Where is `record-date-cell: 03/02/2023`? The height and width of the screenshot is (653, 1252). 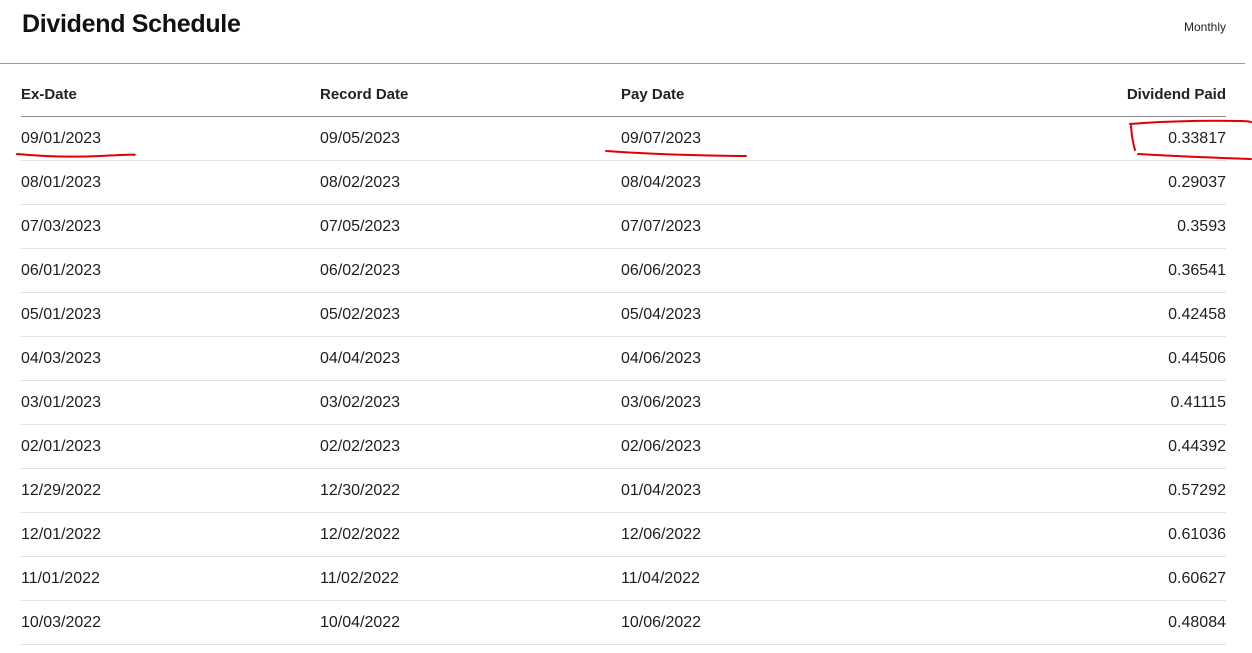 record-date-cell: 03/02/2023 is located at coordinates (470, 402).